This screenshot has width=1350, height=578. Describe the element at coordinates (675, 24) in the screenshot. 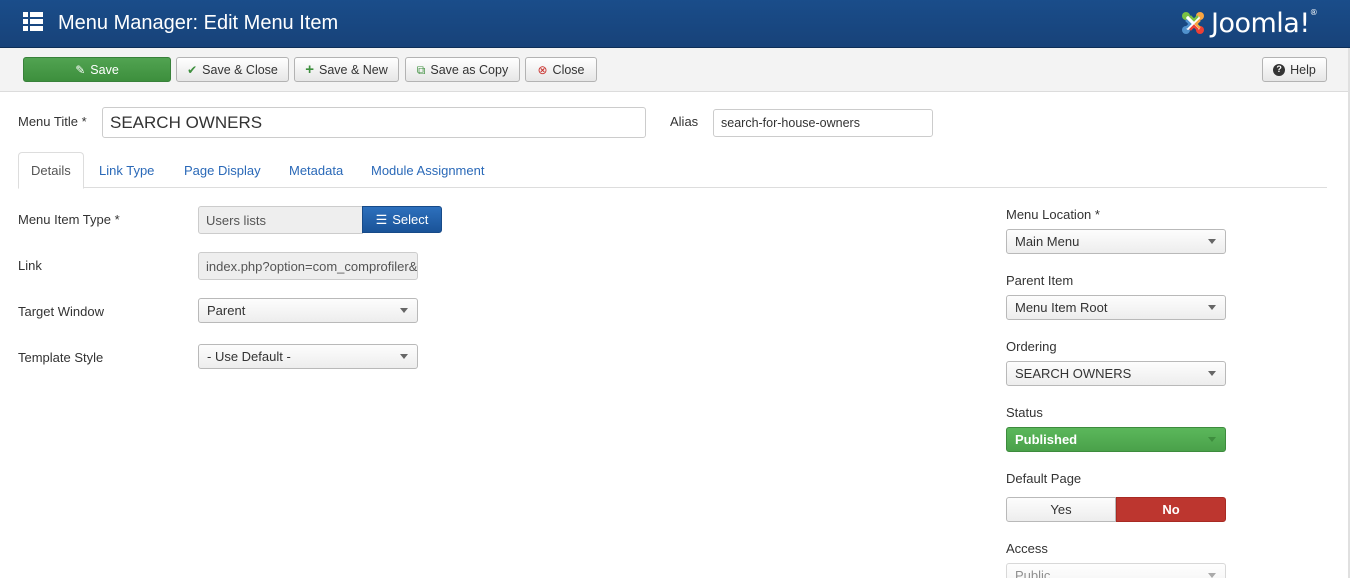

I see `app-header: Menu Manager: Edit Menu Item Joomla!®` at that location.